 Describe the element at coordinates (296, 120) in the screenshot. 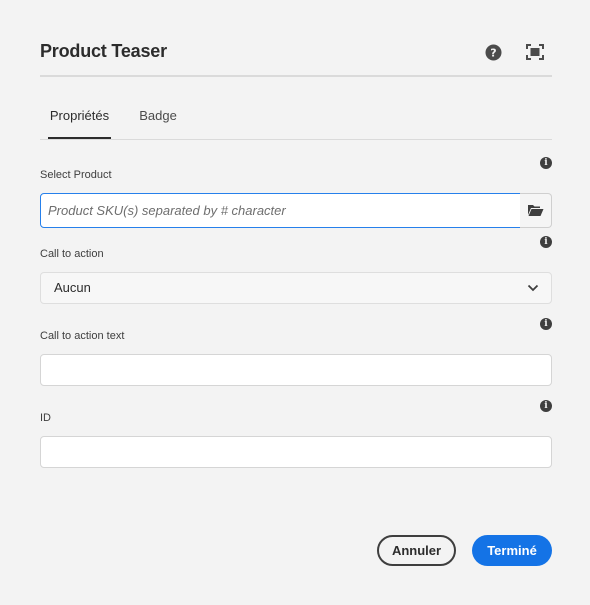

I see `tab-list: Propriétés Badge` at that location.